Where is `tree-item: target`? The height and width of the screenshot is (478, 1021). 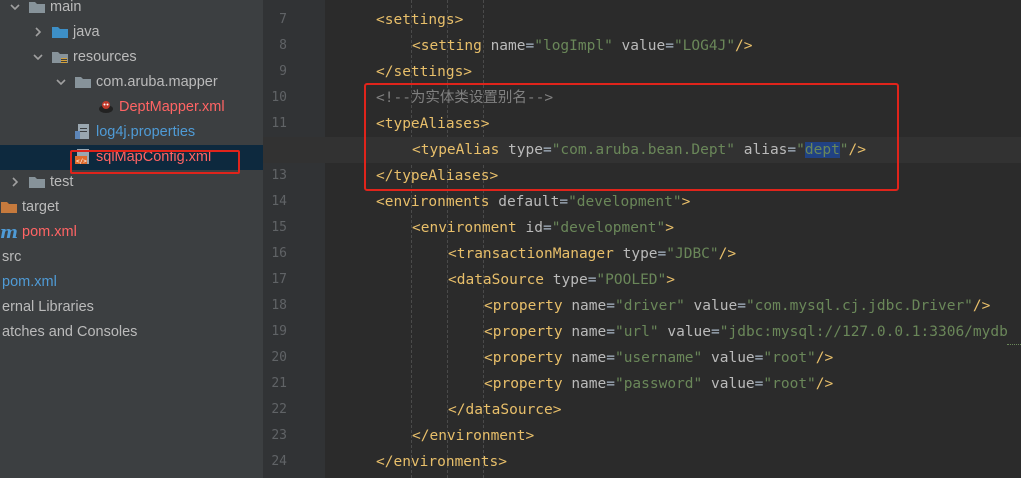 tree-item: target is located at coordinates (131, 207).